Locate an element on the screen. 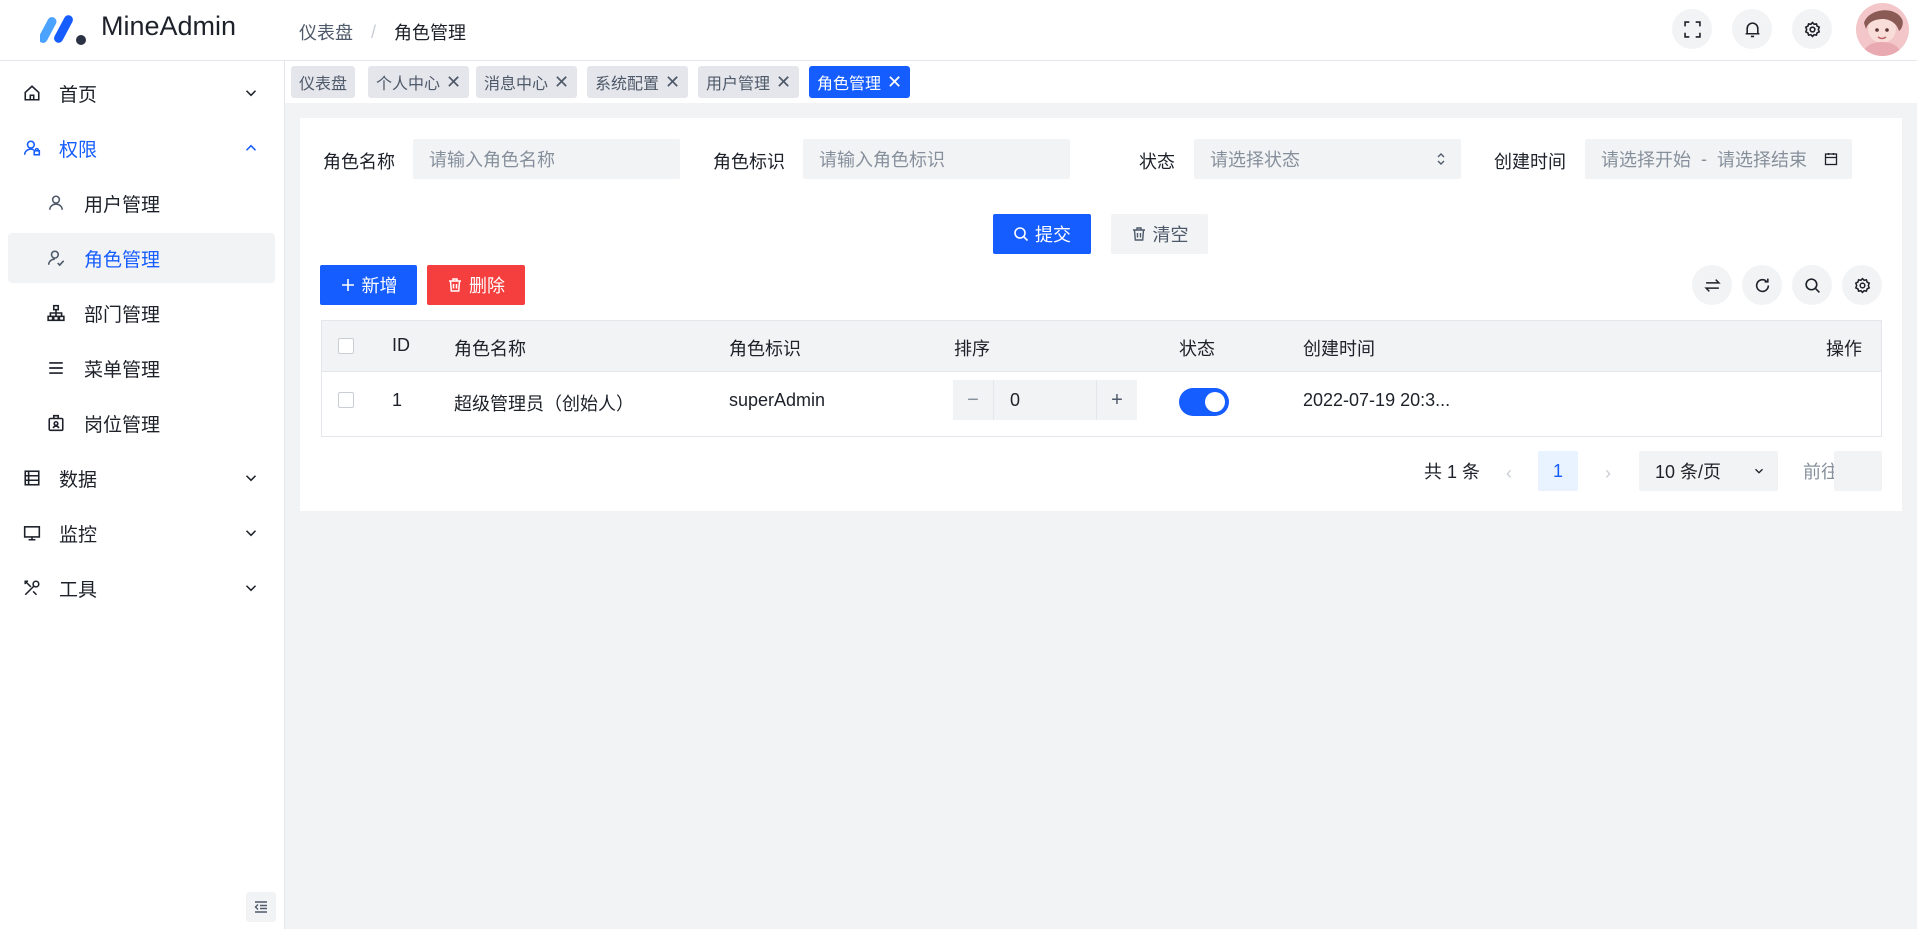 The height and width of the screenshot is (929, 1917). tab-users: 用户管理 ✕ is located at coordinates (749, 82).